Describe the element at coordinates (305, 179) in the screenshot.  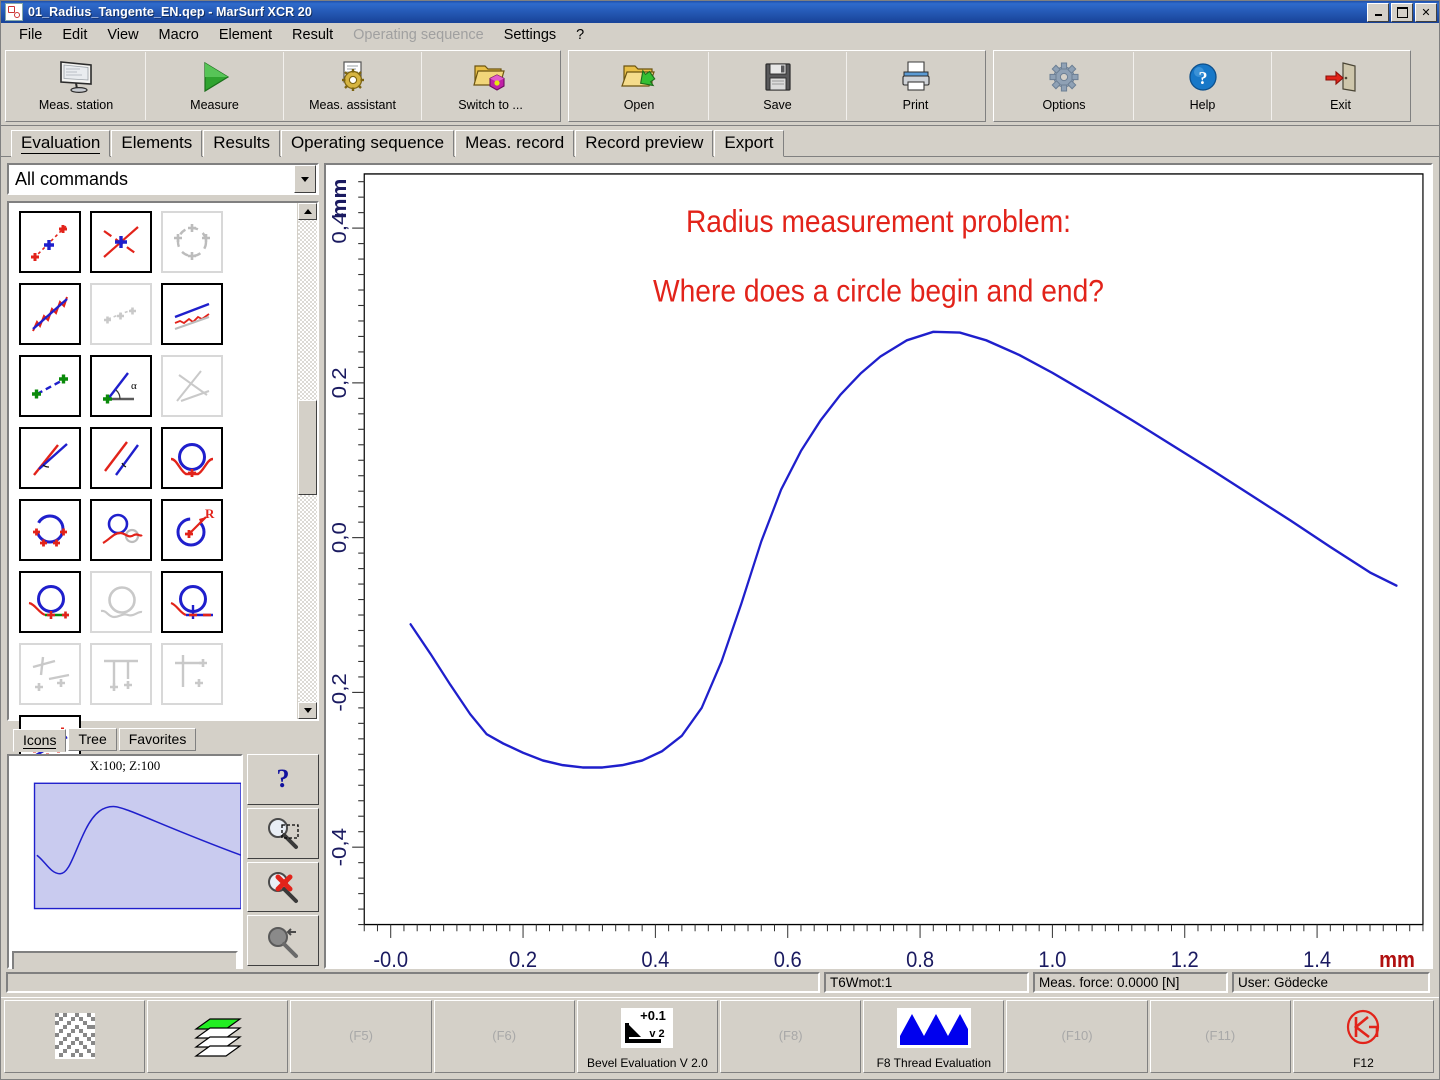
I see `chevron-down-icon` at that location.